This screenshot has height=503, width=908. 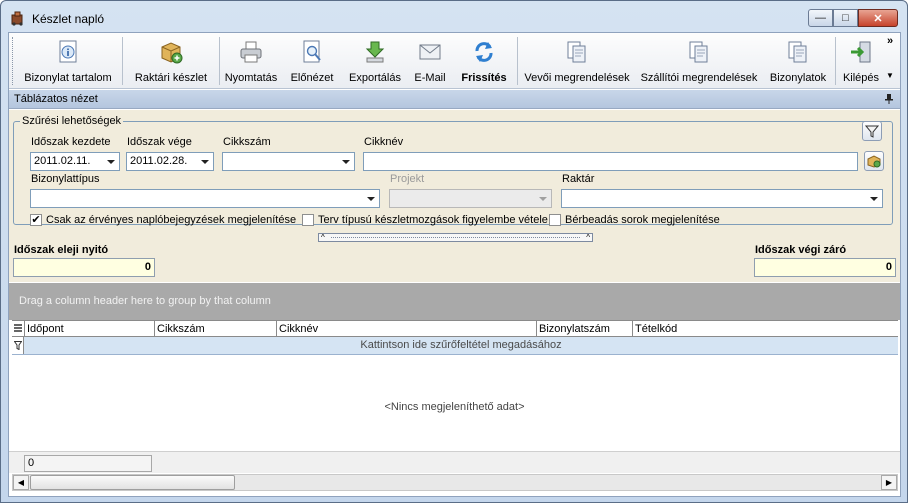 What do you see at coordinates (430, 61) in the screenshot?
I see `email-button: E-Mail` at bounding box center [430, 61].